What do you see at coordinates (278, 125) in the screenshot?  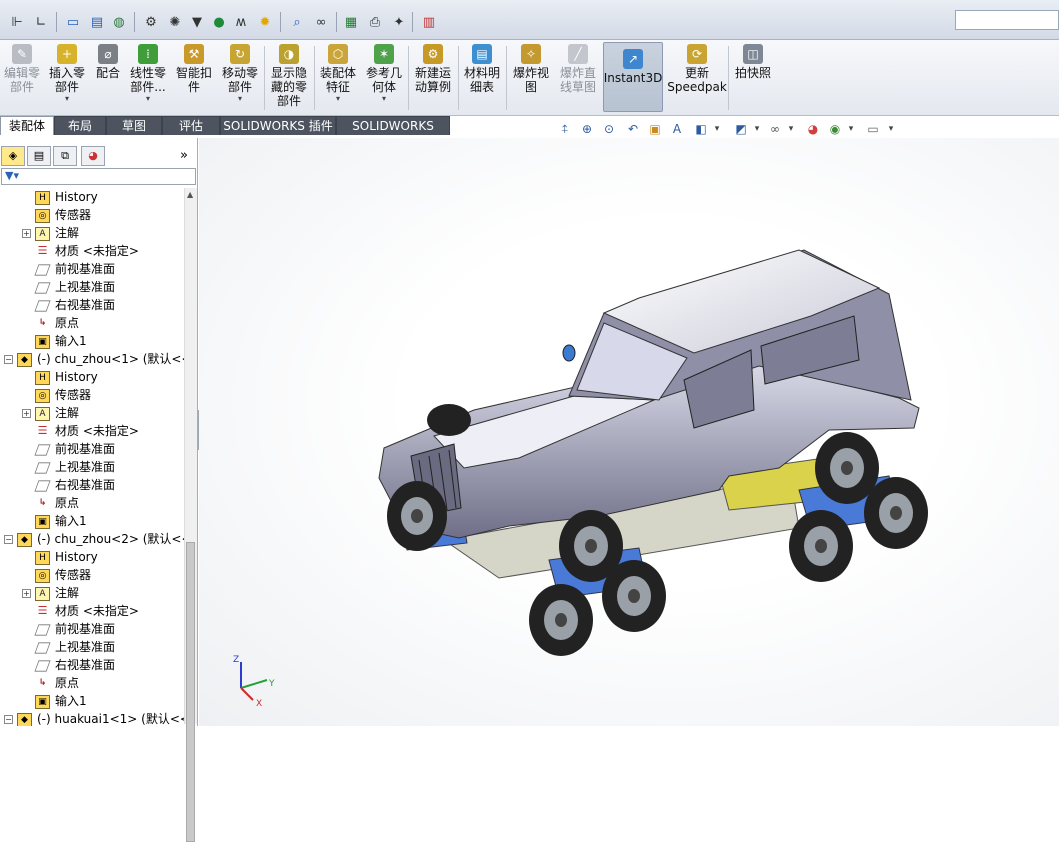 I see `tab-solidworks-addins: SOLIDWORKS 插件` at bounding box center [278, 125].